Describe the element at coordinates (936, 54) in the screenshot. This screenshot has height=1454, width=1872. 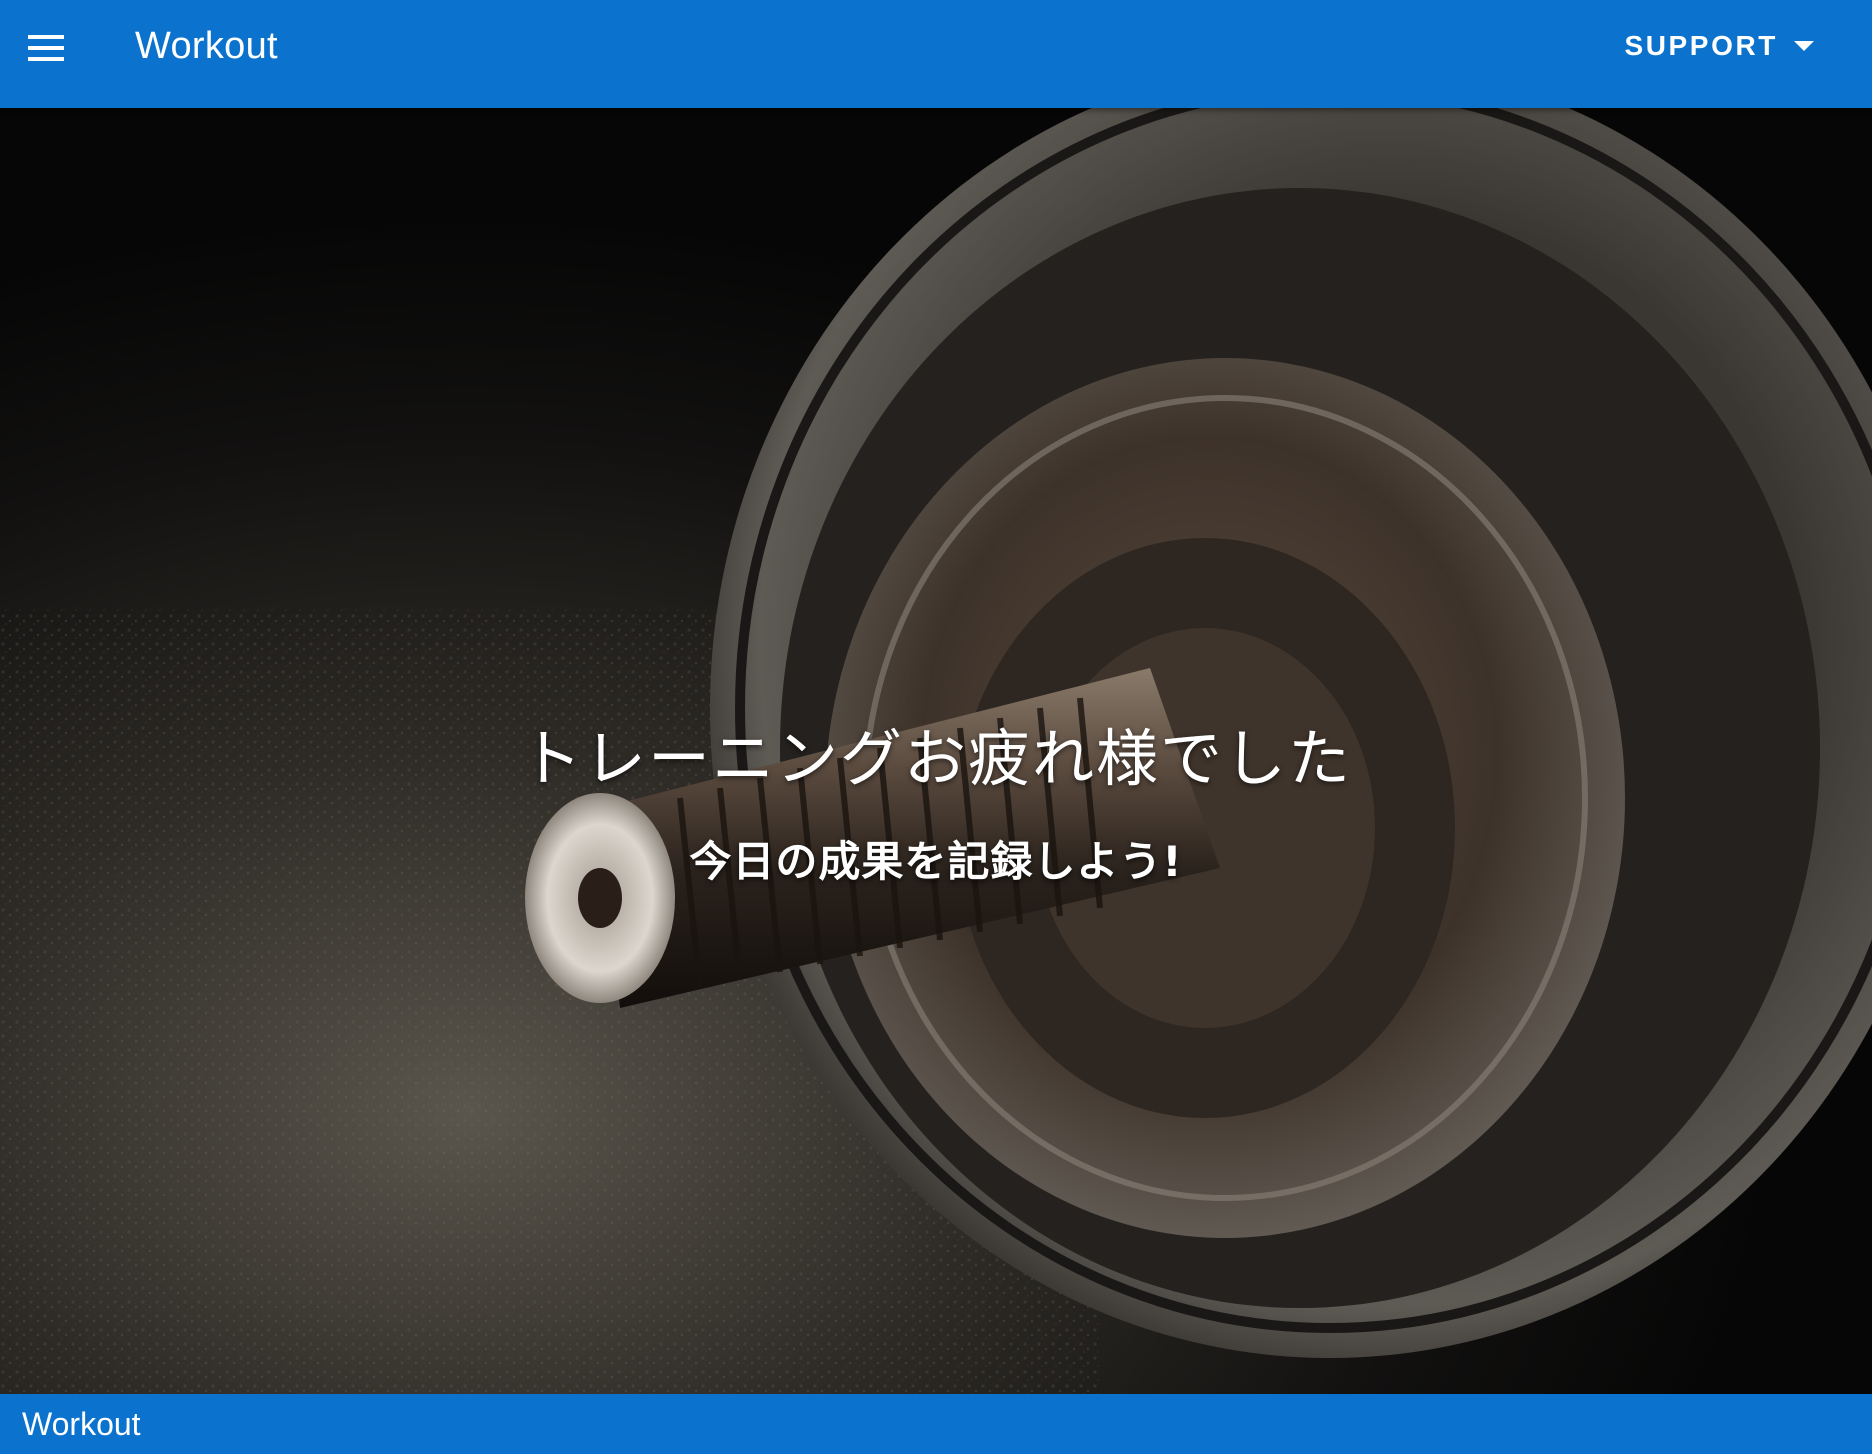
I see `top-app-bar: Workout SUPPORT` at that location.